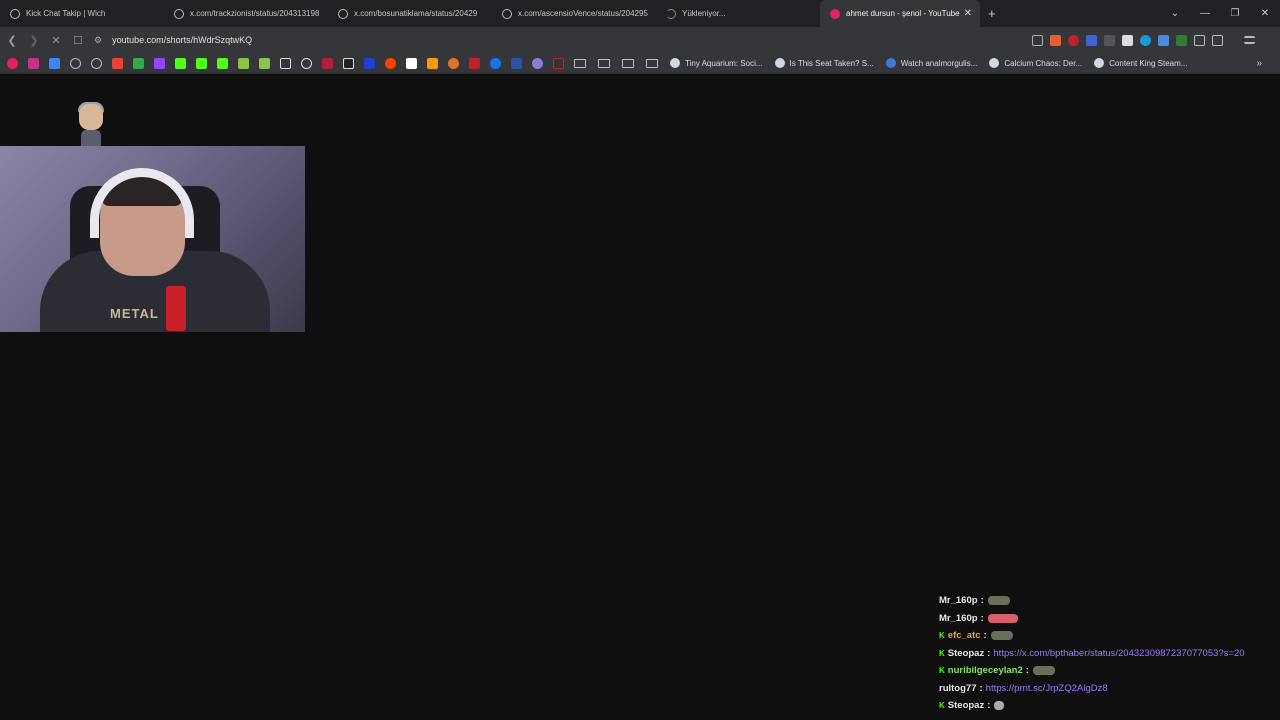 Image resolution: width=1280 pixels, height=720 pixels. I want to click on tab-kick-chat: Kick Chat Takip | Wich, so click(82, 13).